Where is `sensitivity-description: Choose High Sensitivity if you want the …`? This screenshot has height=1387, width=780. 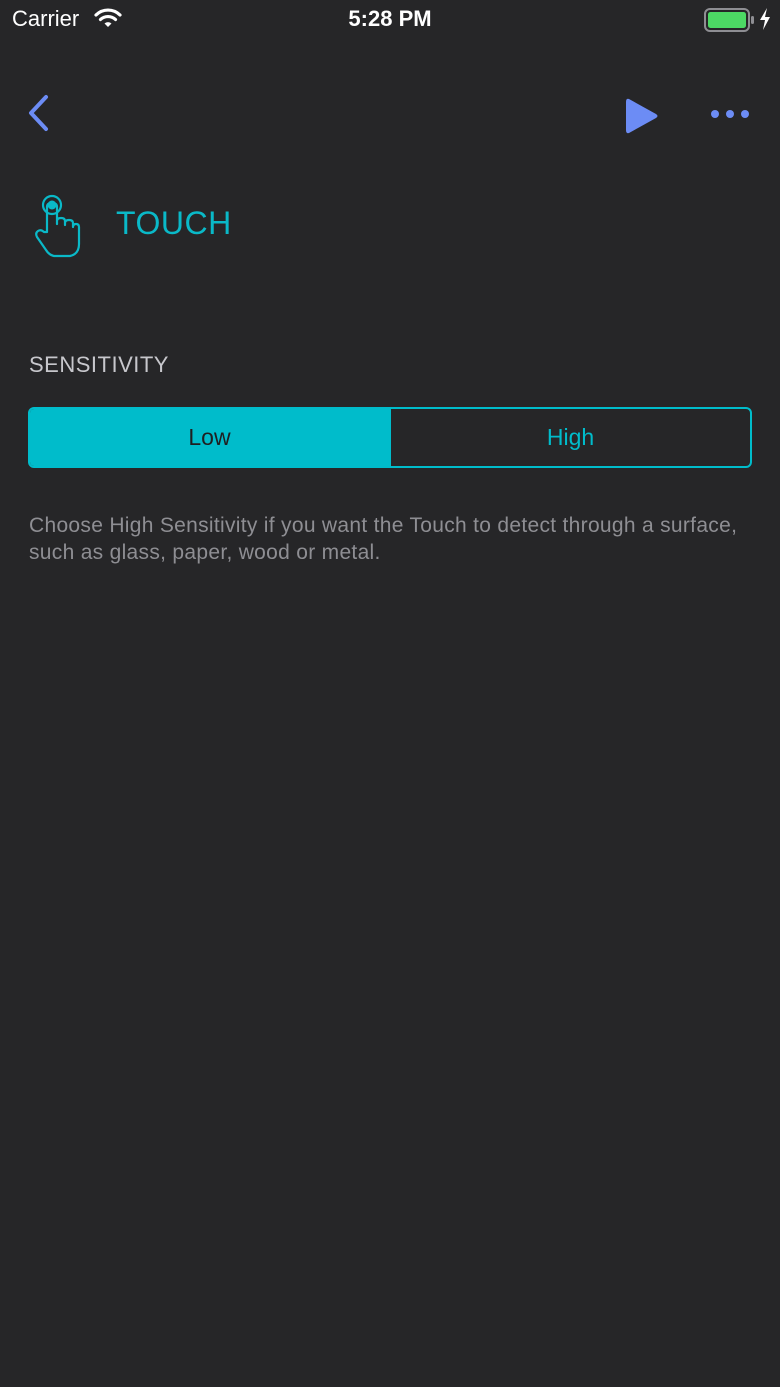
sensitivity-description: Choose High Sensitivity if you want the … is located at coordinates (383, 539).